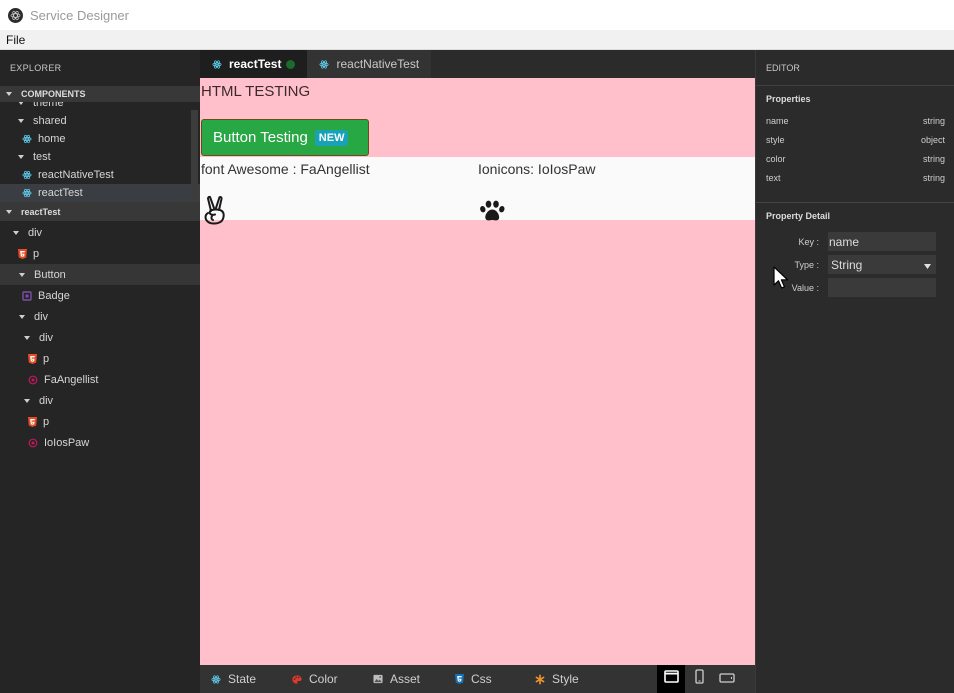  I want to click on components-header-label: COMPONENTS, so click(53, 94).